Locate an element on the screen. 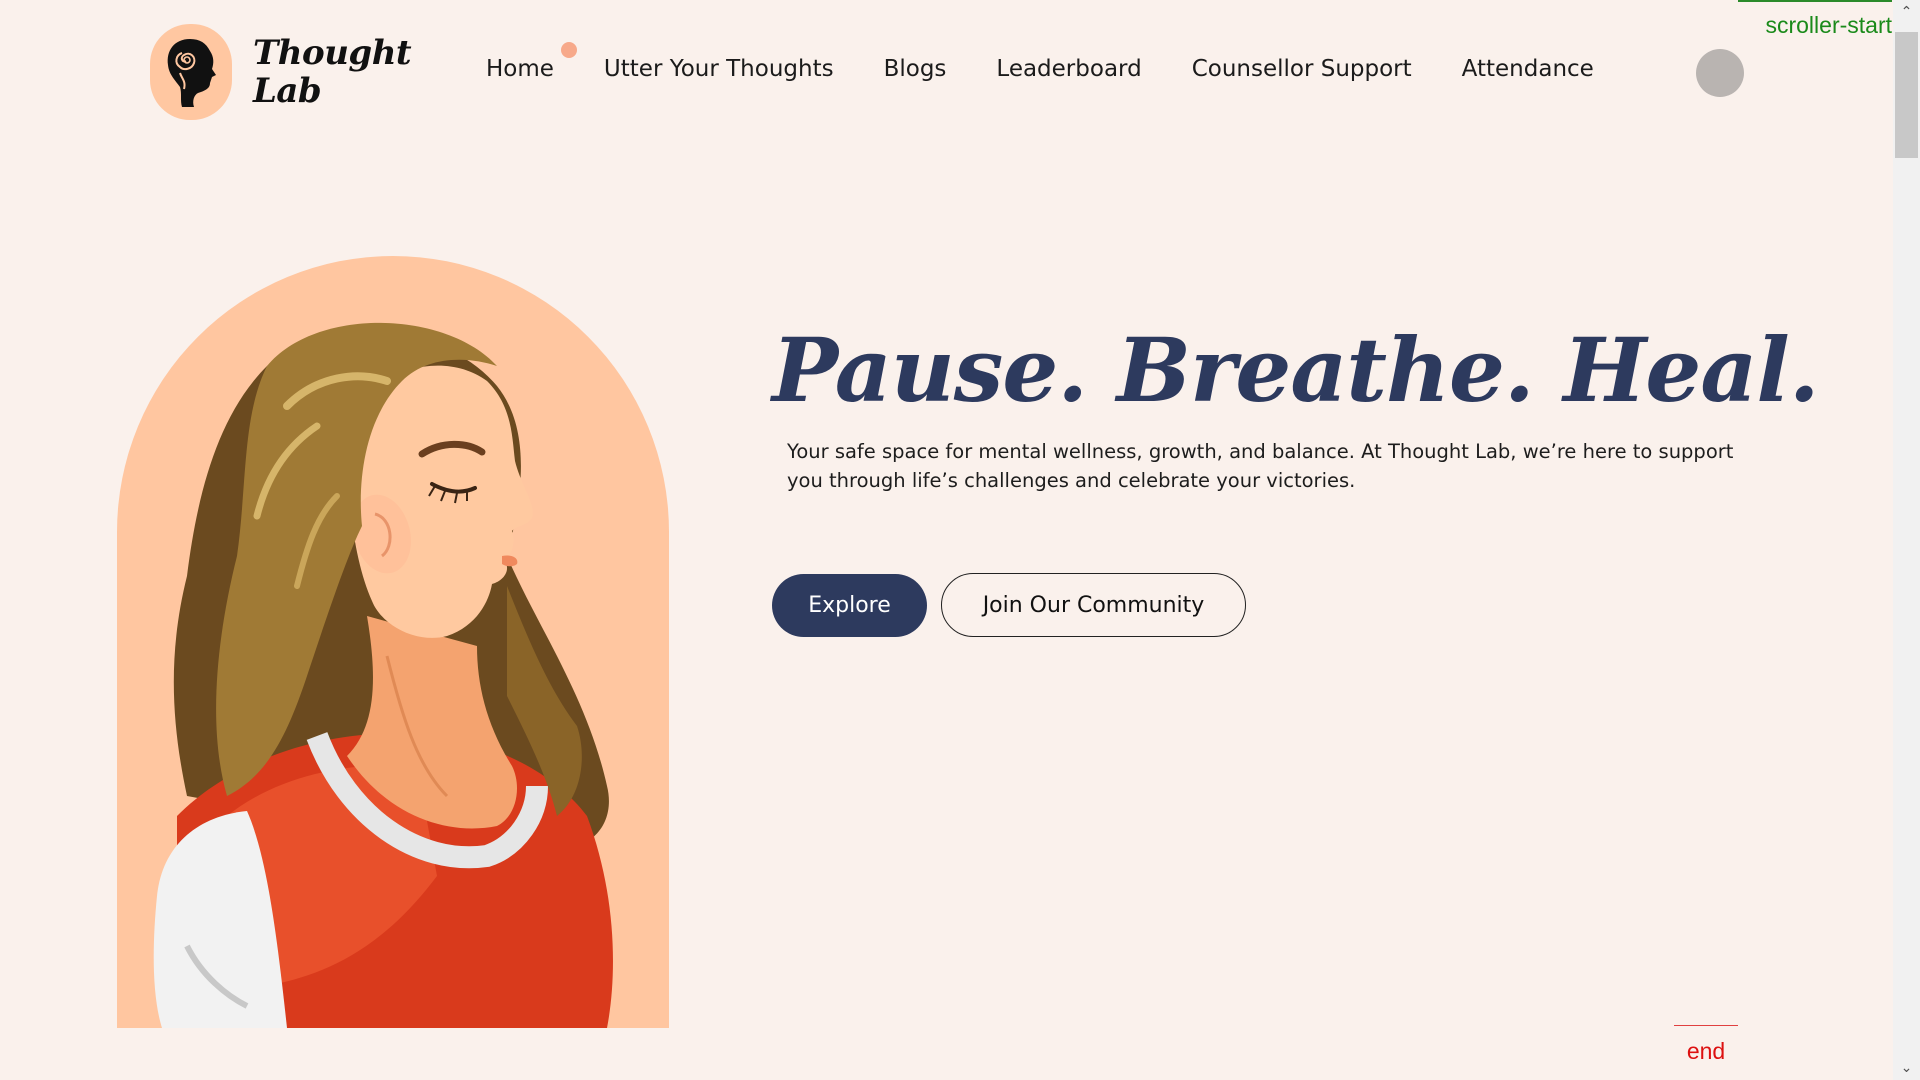 The width and height of the screenshot is (1920, 1080). nav-home: Home is located at coordinates (520, 69).